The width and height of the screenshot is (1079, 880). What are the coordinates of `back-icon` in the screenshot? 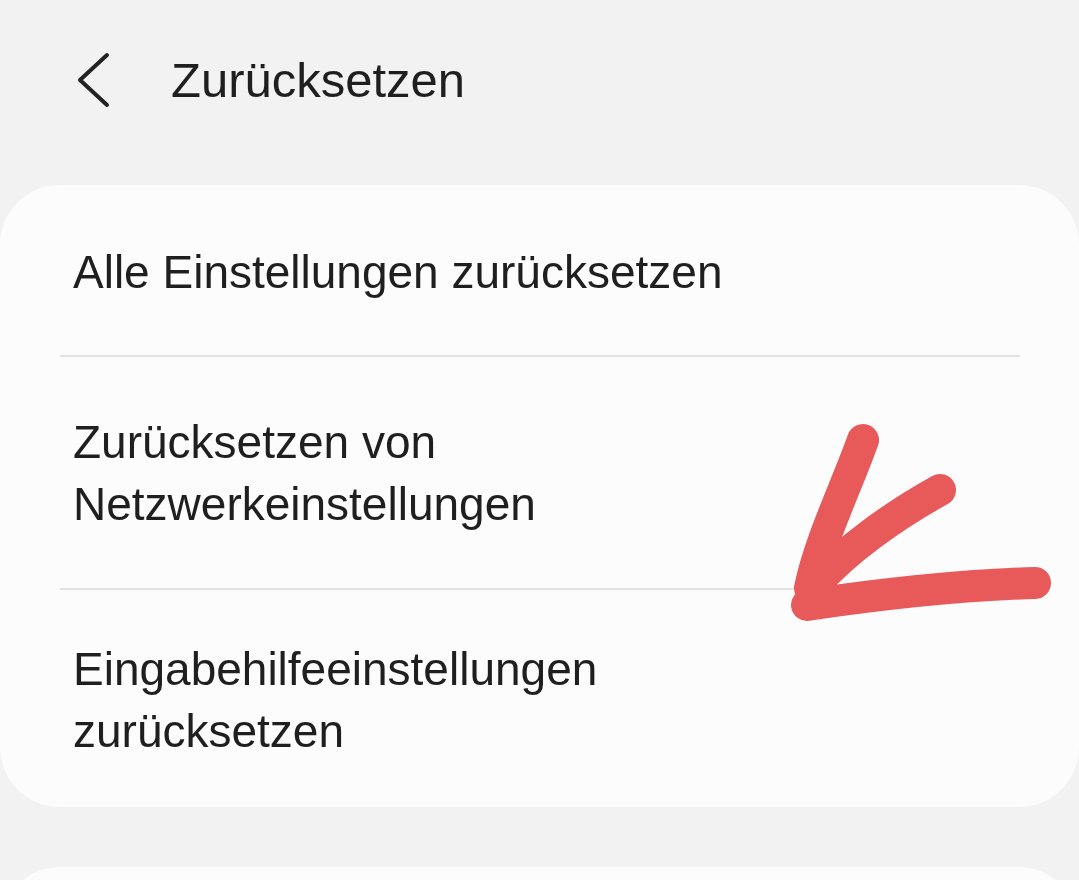 It's located at (93, 80).